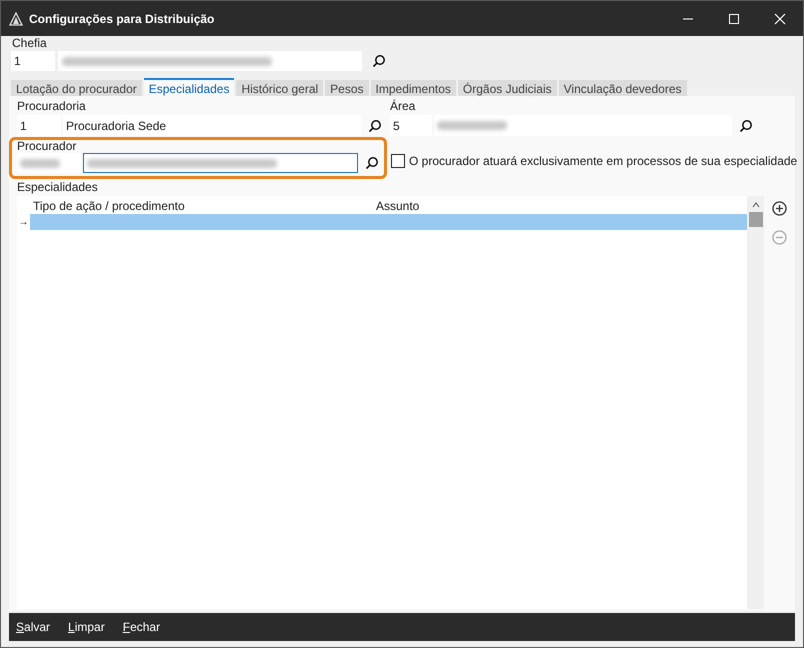 The width and height of the screenshot is (804, 648). Describe the element at coordinates (47, 146) in the screenshot. I see `field-label: Procurador` at that location.